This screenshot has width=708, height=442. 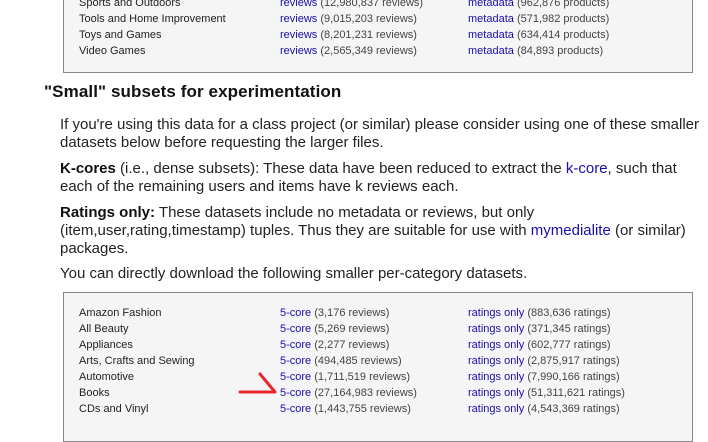 What do you see at coordinates (137, 361) in the screenshot?
I see `category-name: Arts, Crafts and Sewing` at bounding box center [137, 361].